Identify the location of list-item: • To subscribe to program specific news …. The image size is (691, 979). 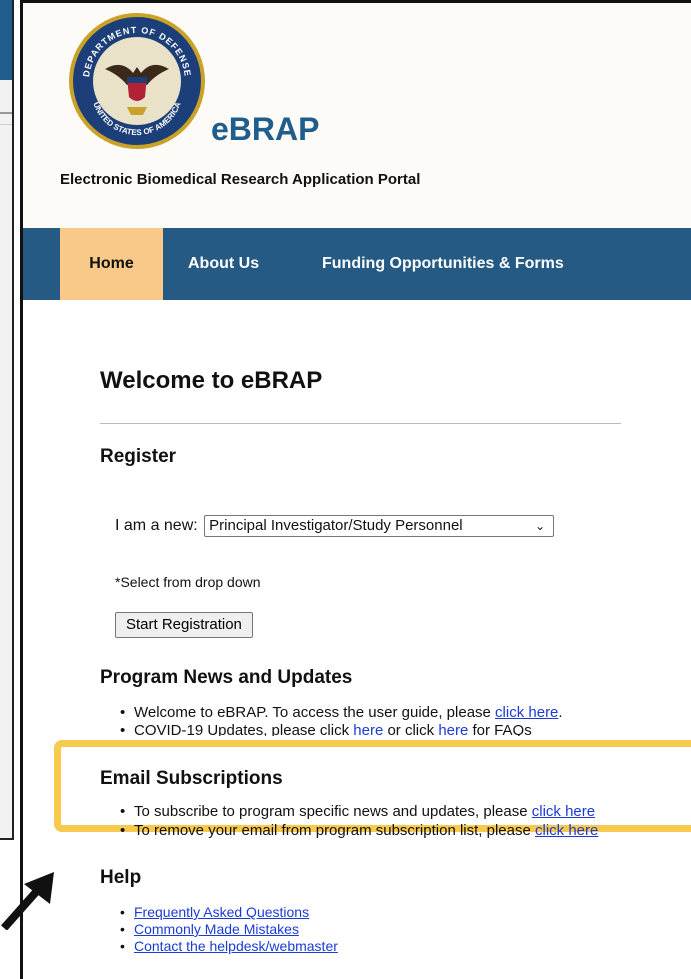
(349, 811).